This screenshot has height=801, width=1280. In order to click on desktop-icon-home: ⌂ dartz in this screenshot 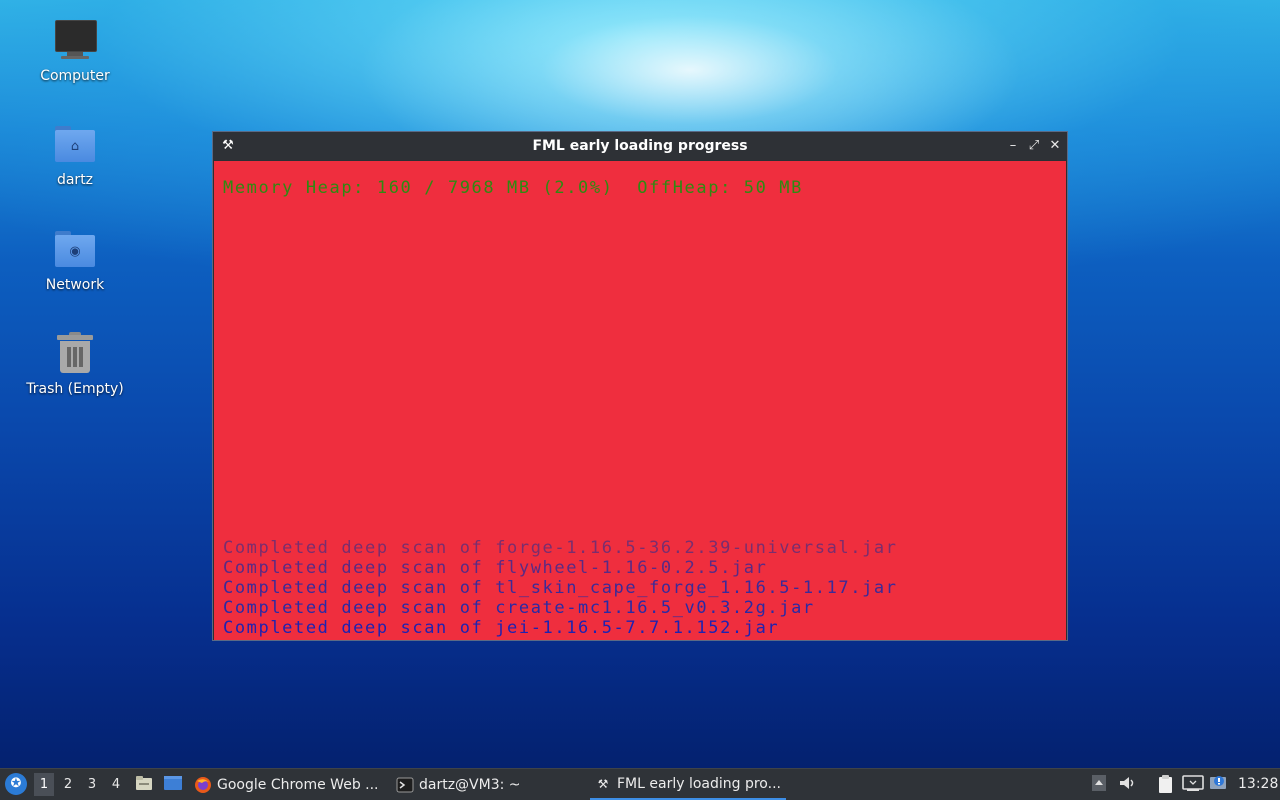, I will do `click(75, 155)`.